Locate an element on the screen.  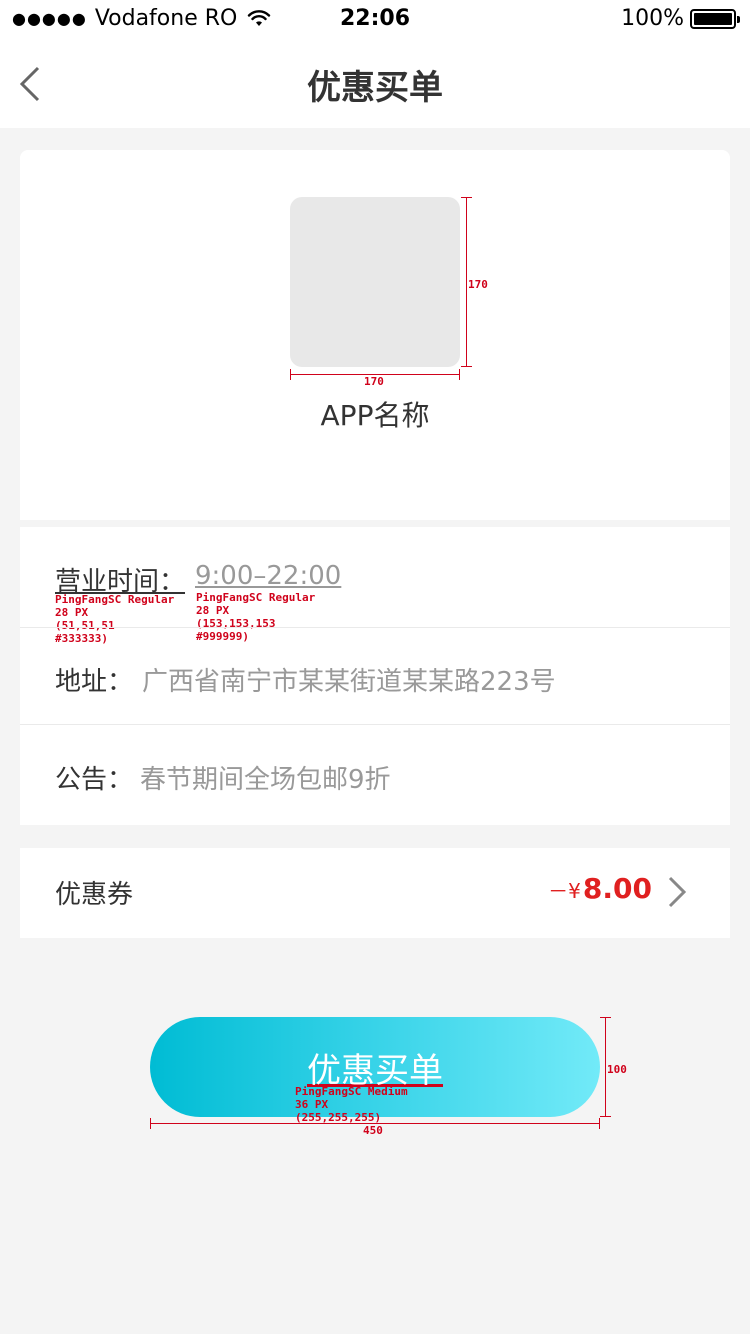
address-row: 地址： 广西省南宁市某某街道某某路223号 is located at coordinates (375, 676).